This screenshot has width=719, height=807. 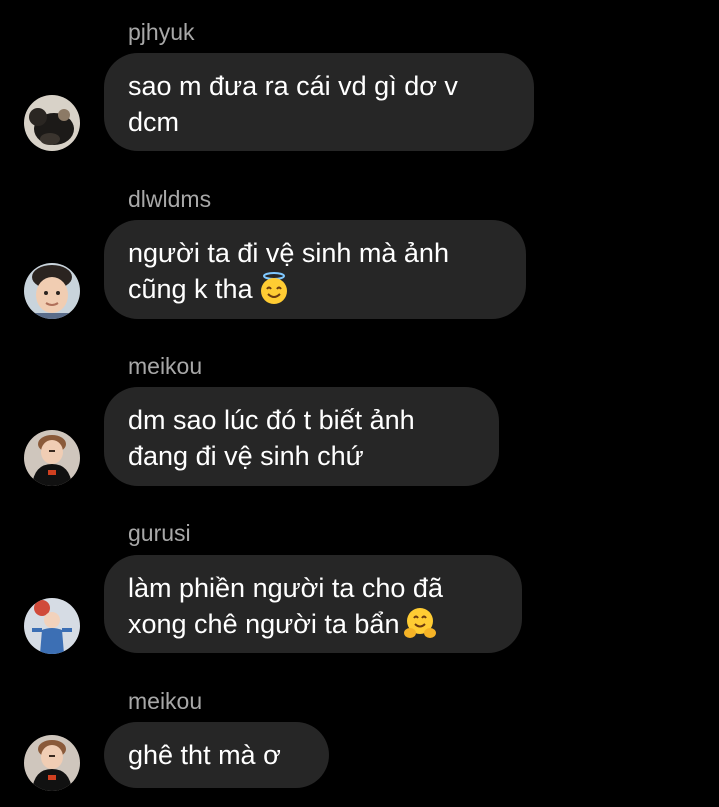 I want to click on avatar-photo-figure-blue-icon, so click(x=52, y=626).